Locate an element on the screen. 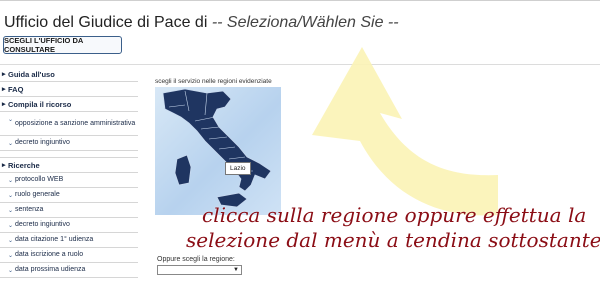  sidebar-item-guida: ▸ Guida all'uso is located at coordinates (69, 74).